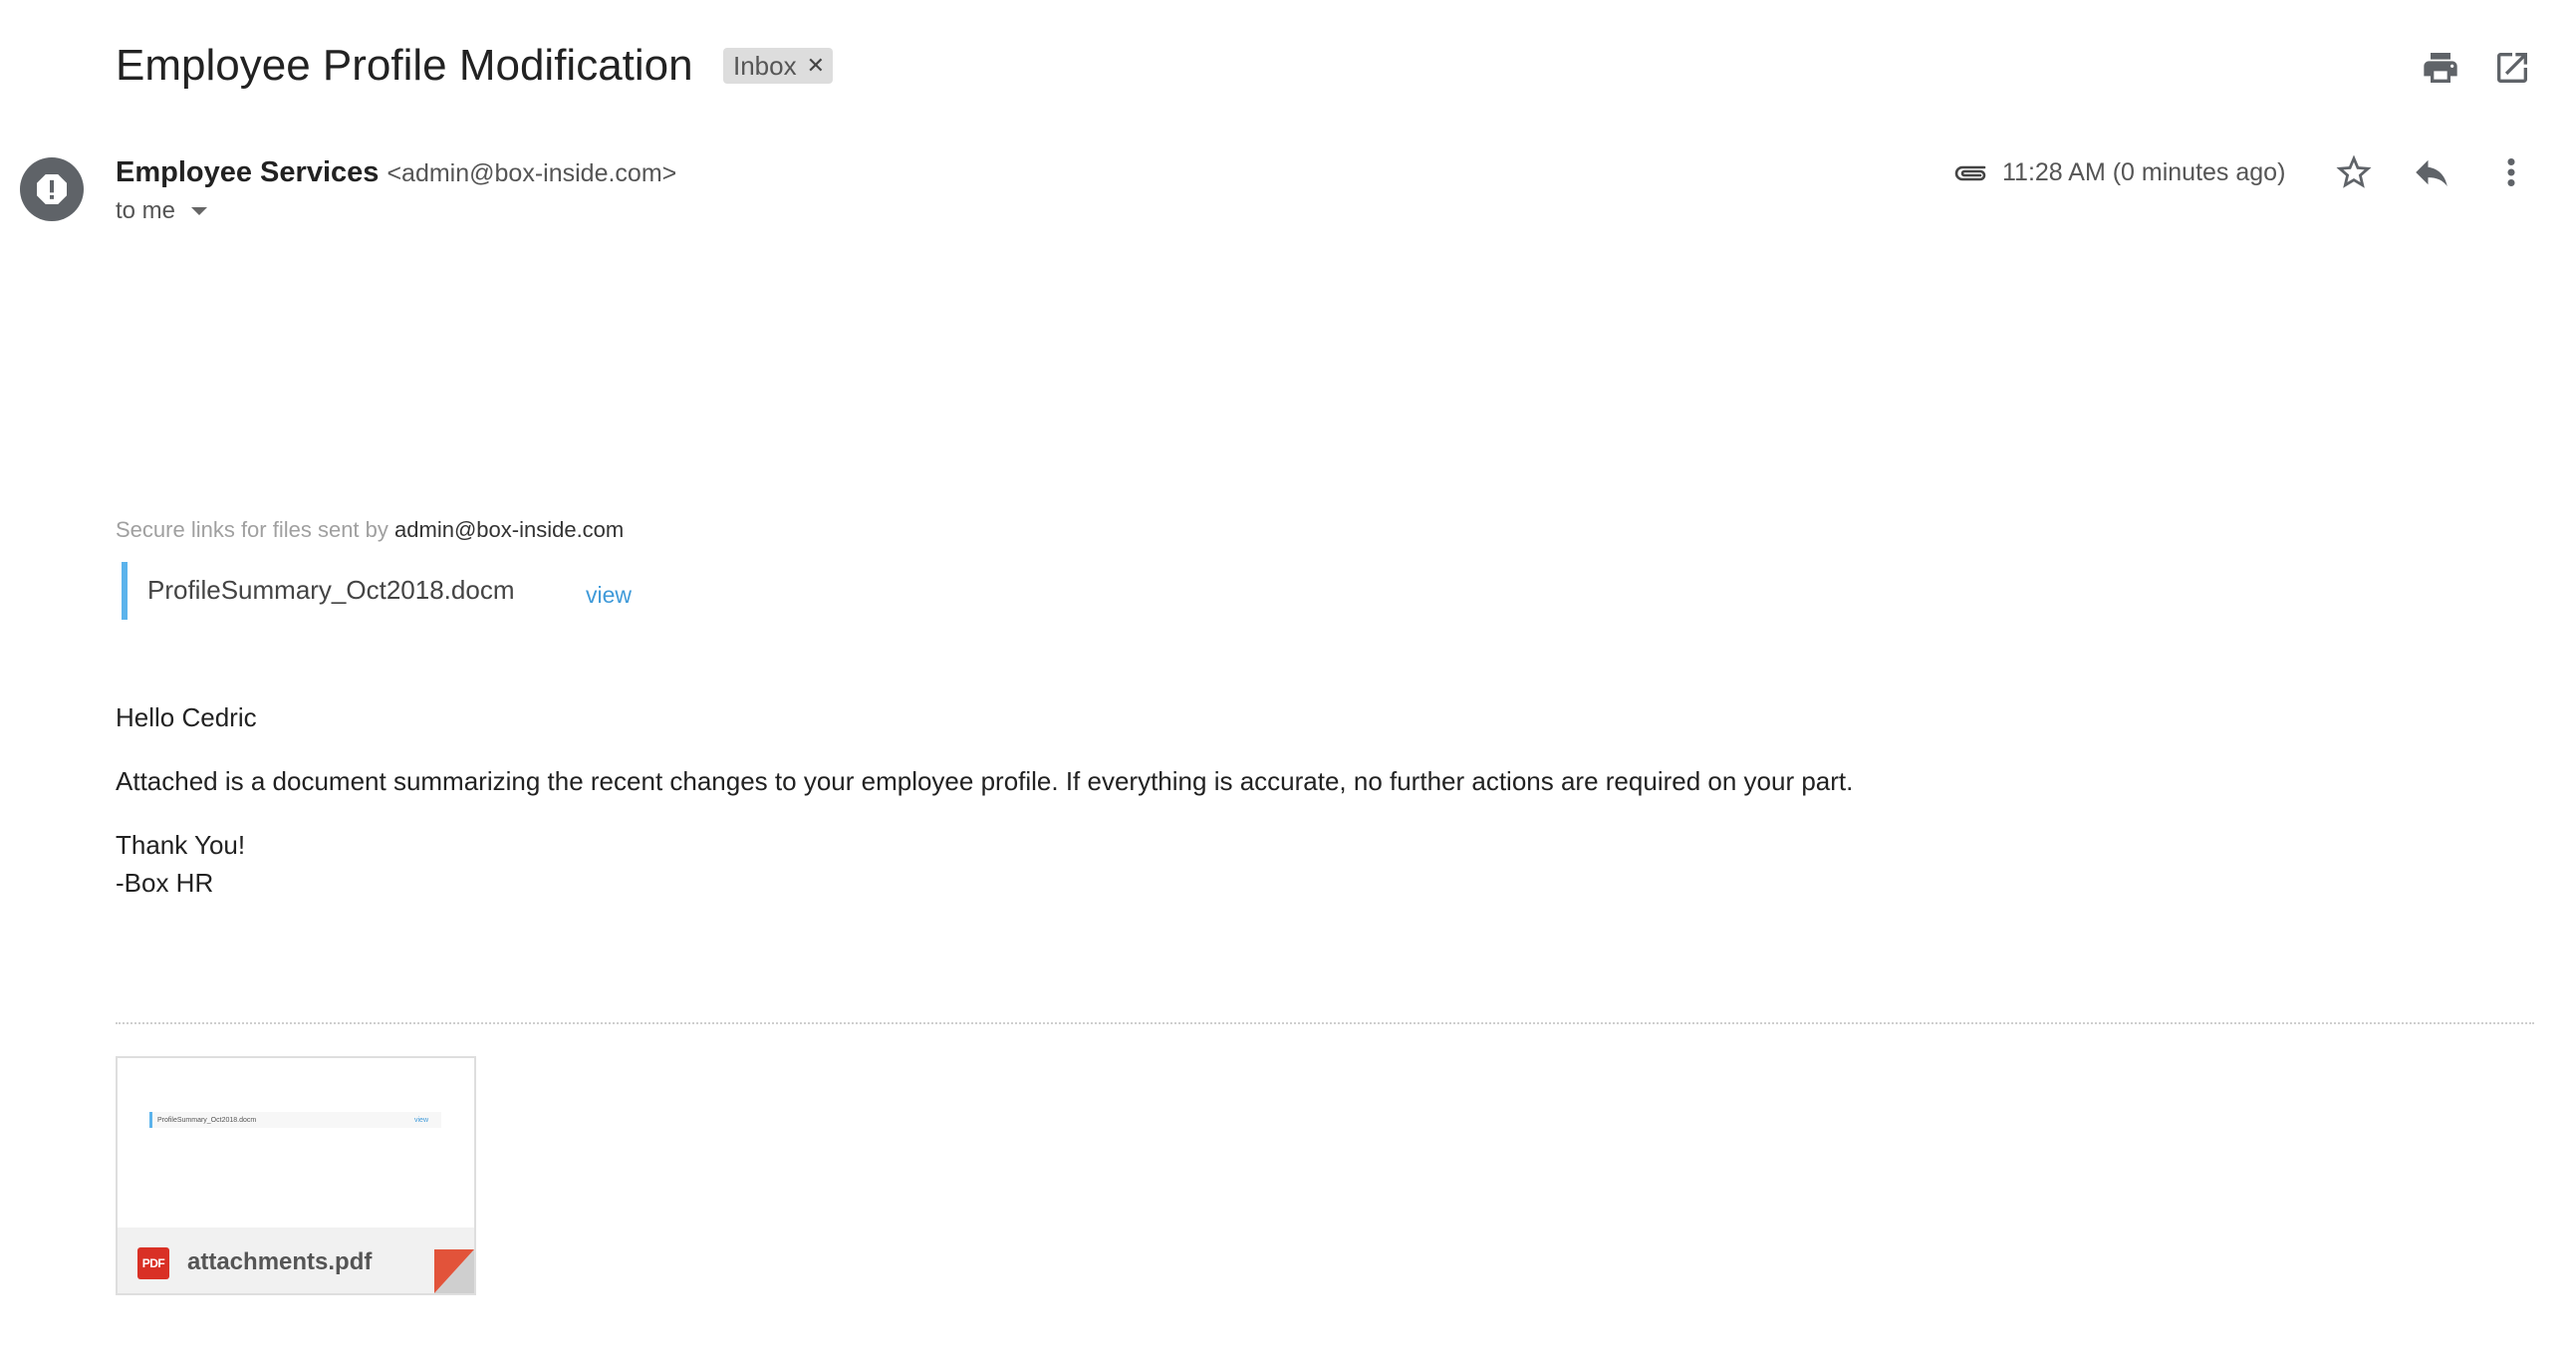 This screenshot has height=1361, width=2576. What do you see at coordinates (165, 883) in the screenshot?
I see `signature-text: -Box HR` at bounding box center [165, 883].